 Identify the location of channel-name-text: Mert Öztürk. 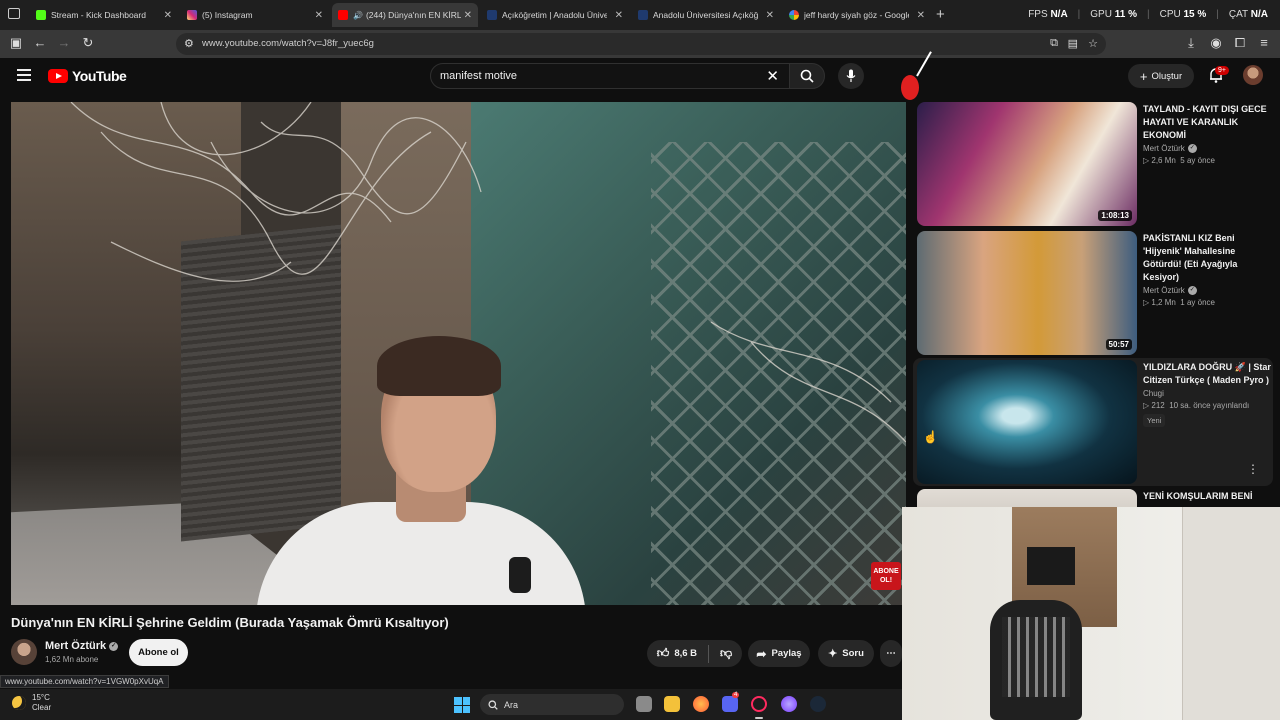
(75, 646).